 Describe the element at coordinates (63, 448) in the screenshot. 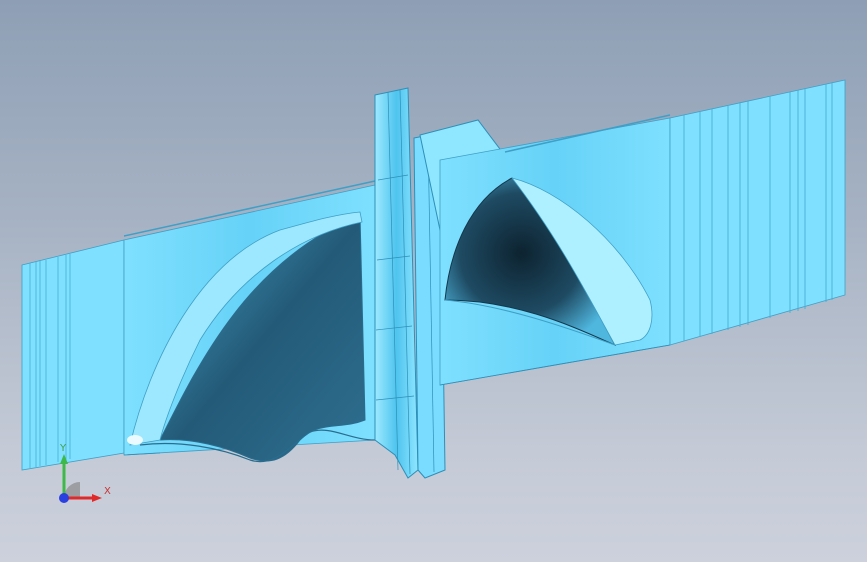

I see `y-axis-label: Y` at that location.